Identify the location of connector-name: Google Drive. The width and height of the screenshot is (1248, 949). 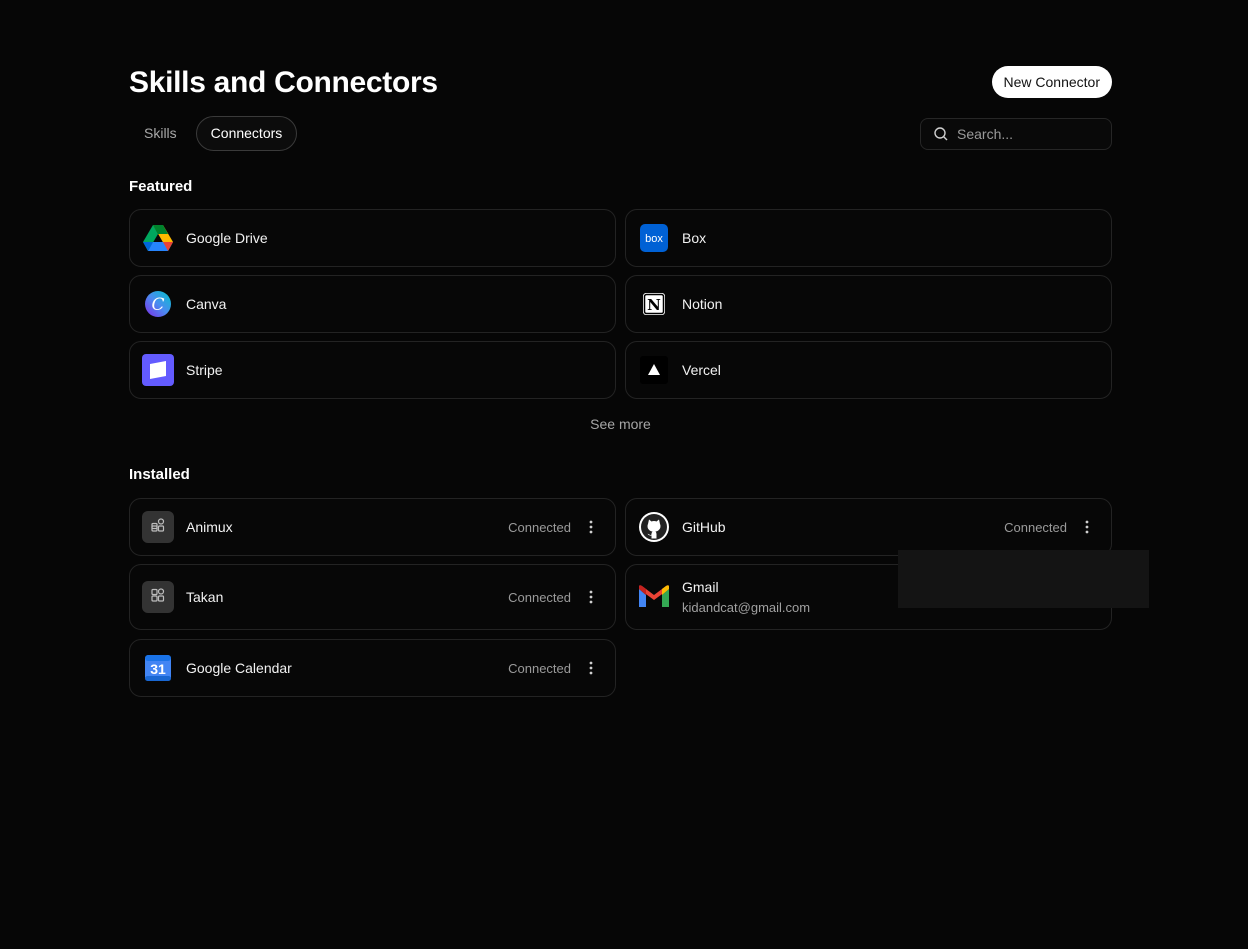
(227, 238).